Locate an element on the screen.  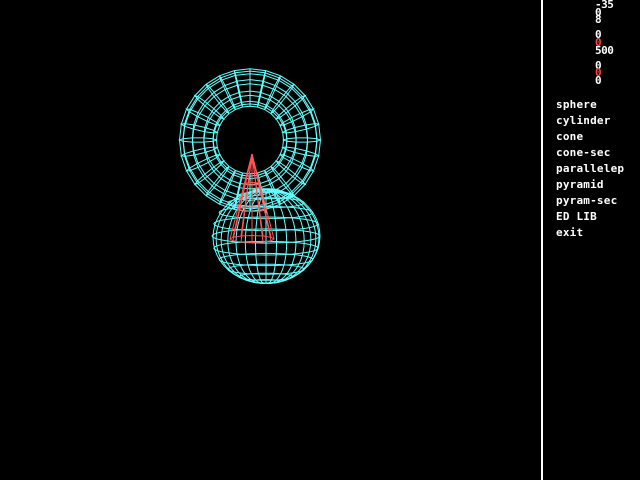
menu-item-cone: cone is located at coordinates (598, 137).